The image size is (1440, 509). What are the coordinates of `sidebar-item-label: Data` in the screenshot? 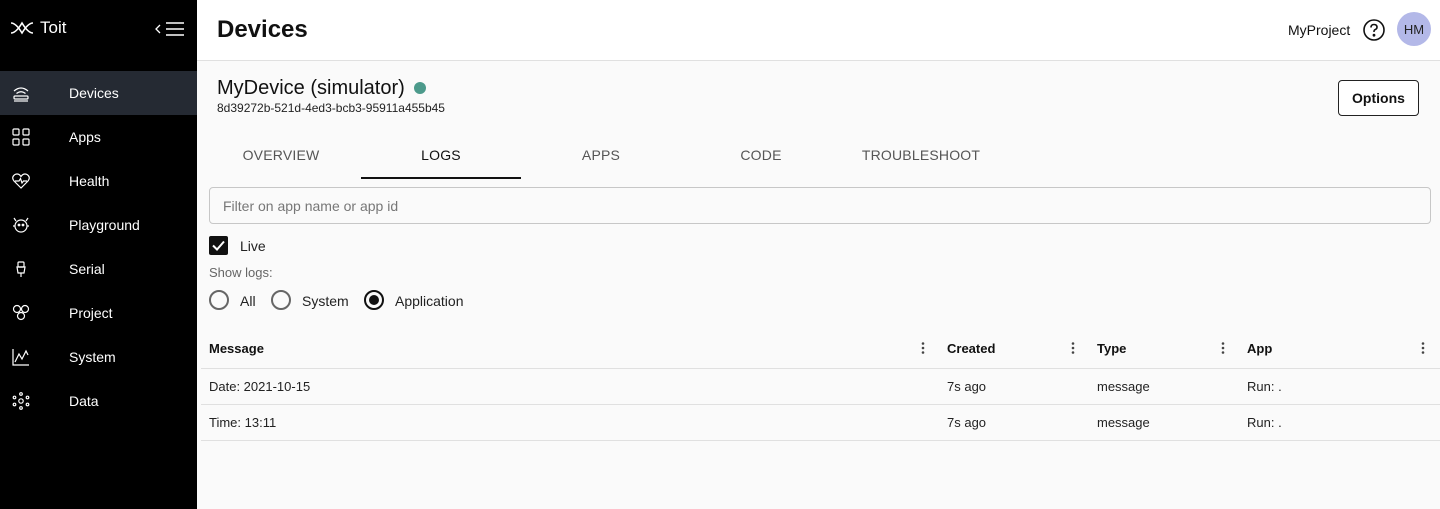 It's located at (84, 401).